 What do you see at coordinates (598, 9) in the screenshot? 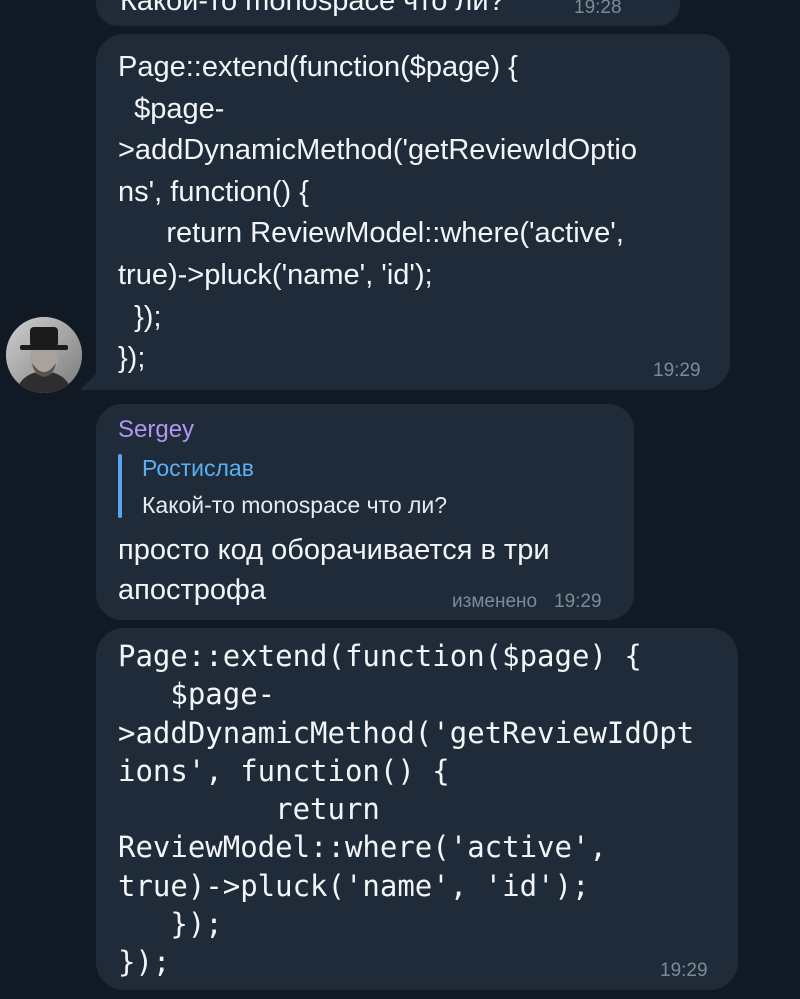
I see `message-time: 19:28` at bounding box center [598, 9].